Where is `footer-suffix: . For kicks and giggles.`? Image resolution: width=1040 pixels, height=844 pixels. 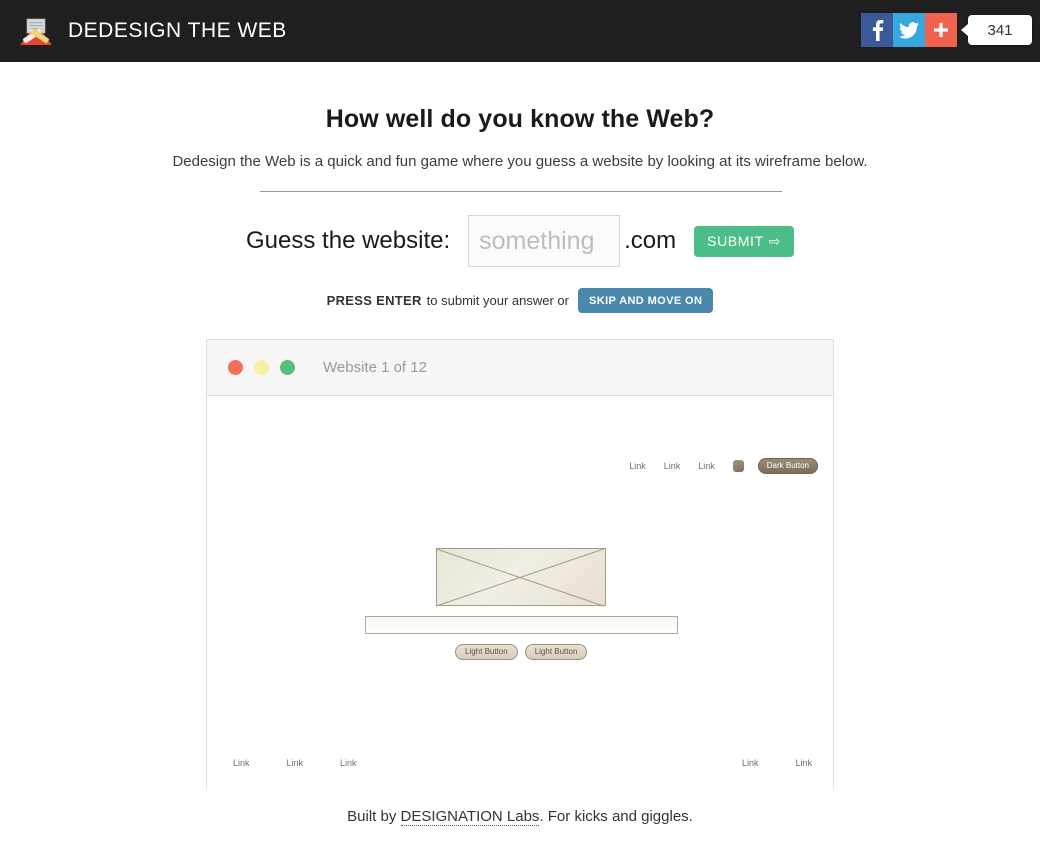 footer-suffix: . For kicks and giggles. is located at coordinates (616, 816).